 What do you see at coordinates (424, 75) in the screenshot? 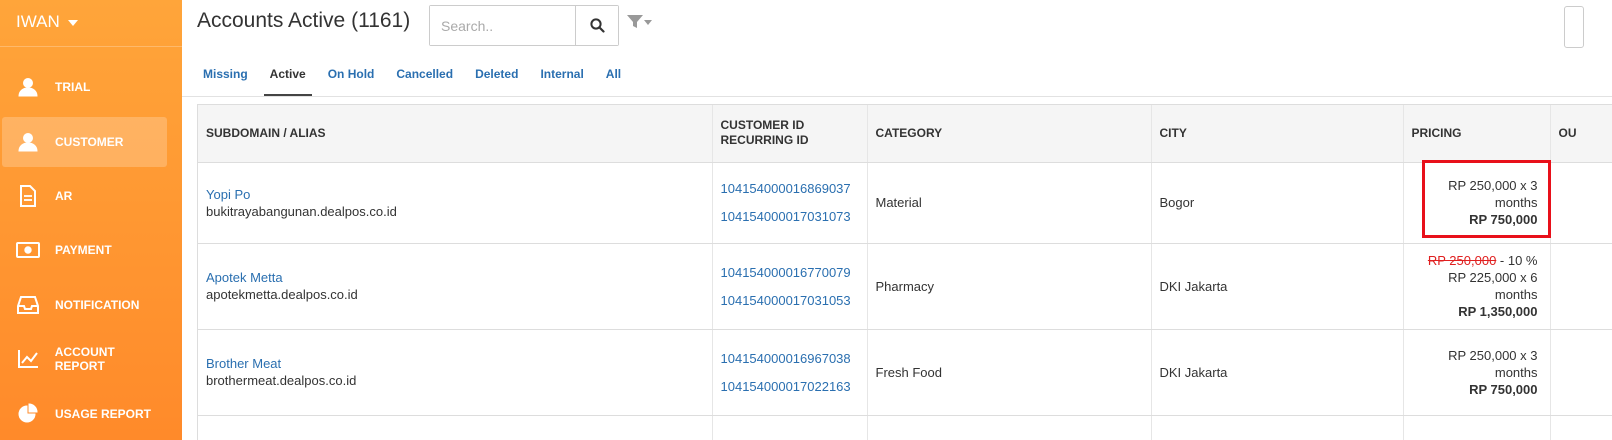
I see `tab-cancelled: Cancelled` at bounding box center [424, 75].